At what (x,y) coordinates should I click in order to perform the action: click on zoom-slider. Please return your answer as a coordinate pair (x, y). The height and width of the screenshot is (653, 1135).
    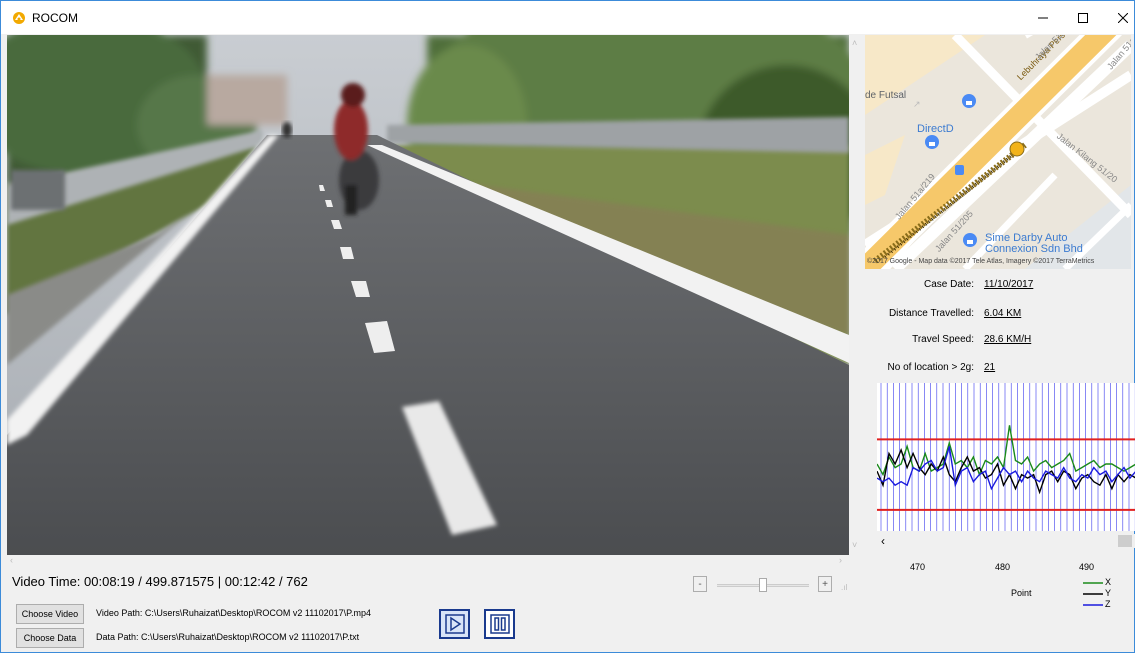
    Looking at the image, I should click on (763, 585).